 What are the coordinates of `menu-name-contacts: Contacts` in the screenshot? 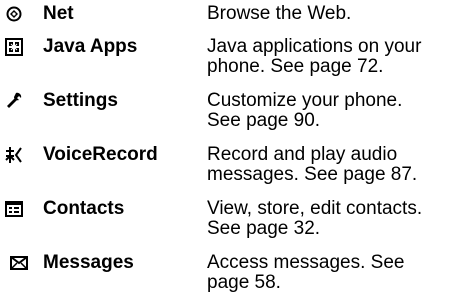 It's located at (84, 208).